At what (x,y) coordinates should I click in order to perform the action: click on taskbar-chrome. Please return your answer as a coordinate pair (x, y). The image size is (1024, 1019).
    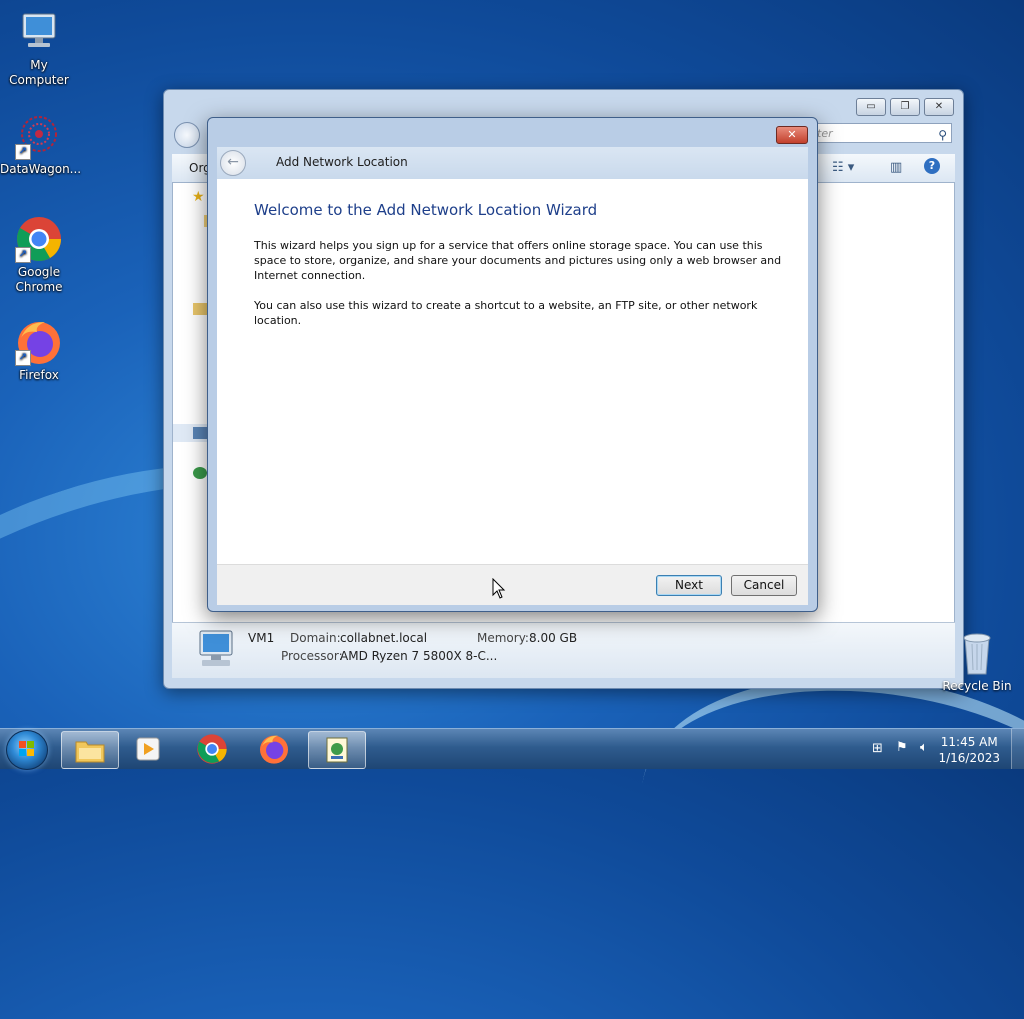
    Looking at the image, I should click on (212, 749).